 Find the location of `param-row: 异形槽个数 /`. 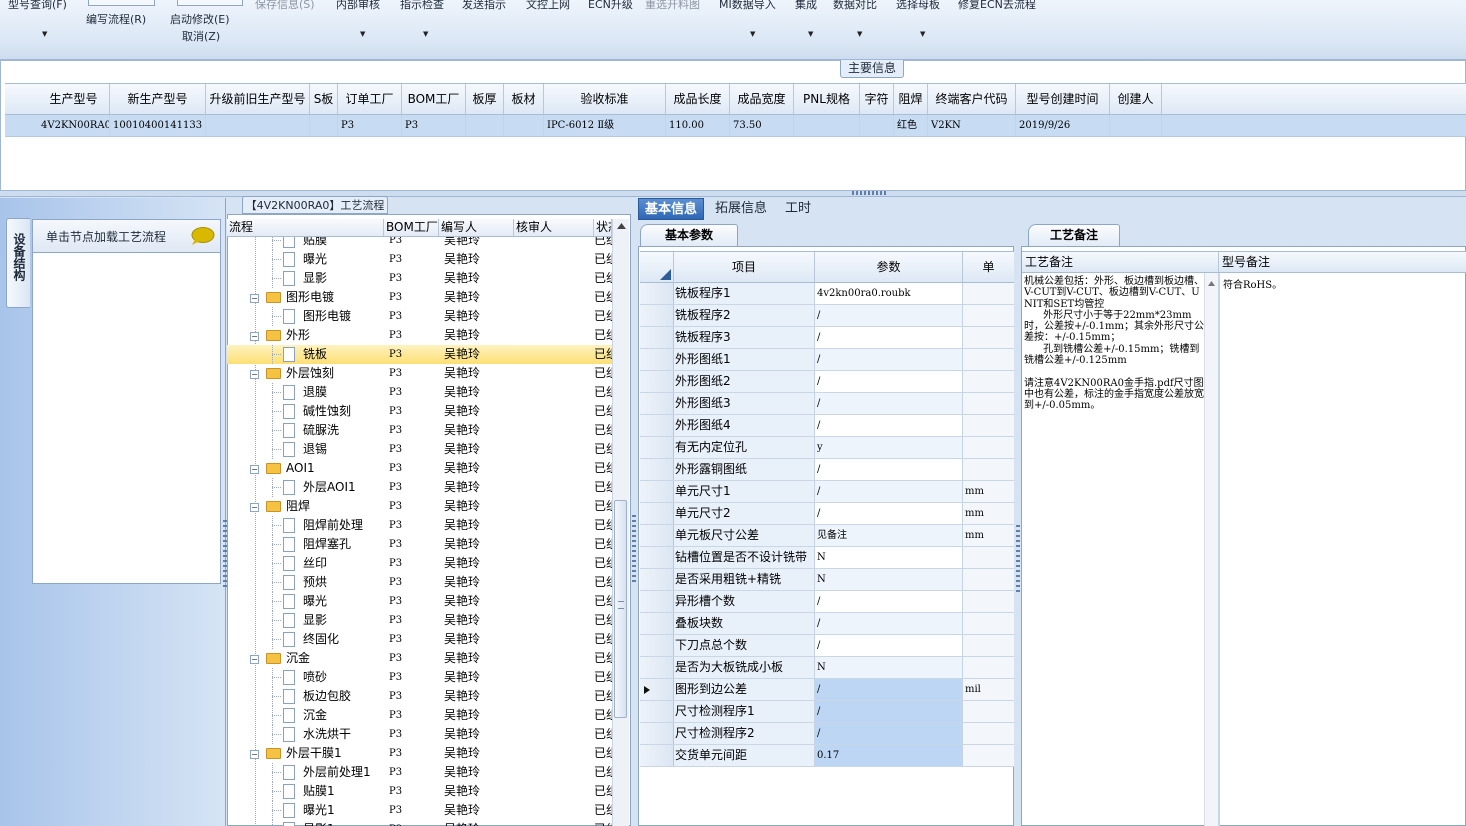

param-row: 异形槽个数 / is located at coordinates (827, 602).